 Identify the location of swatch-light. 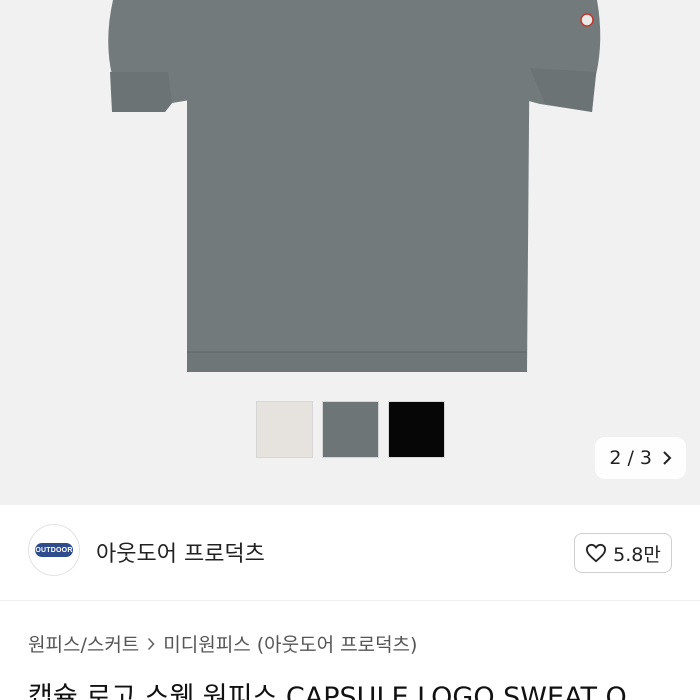
(284, 429).